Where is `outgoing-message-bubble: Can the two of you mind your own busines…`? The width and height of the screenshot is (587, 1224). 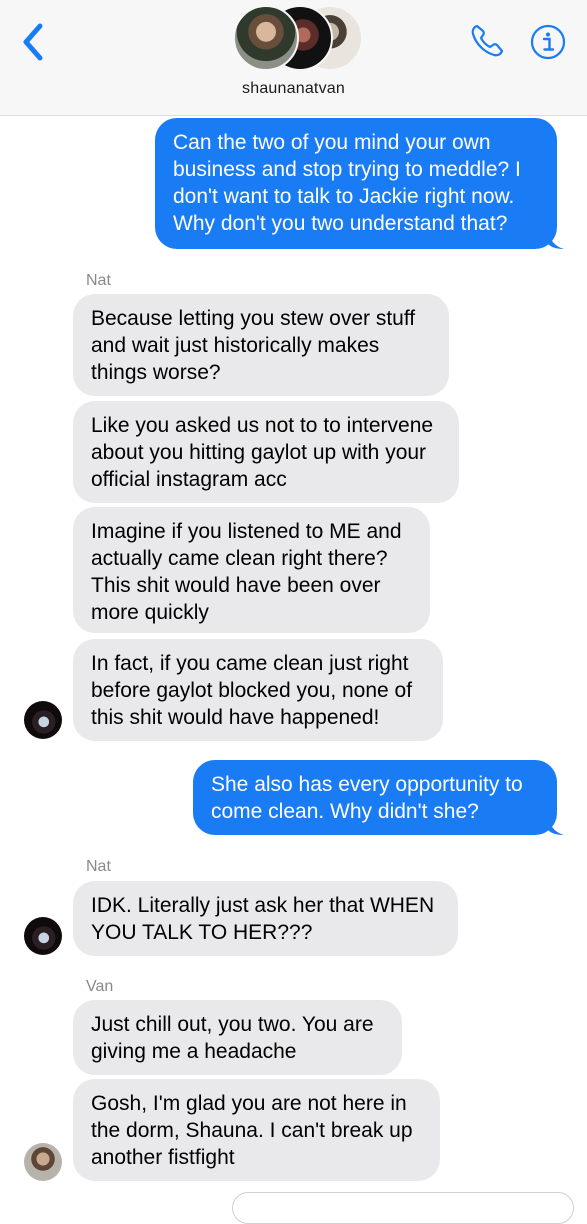
outgoing-message-bubble: Can the two of you mind your own busines… is located at coordinates (356, 183).